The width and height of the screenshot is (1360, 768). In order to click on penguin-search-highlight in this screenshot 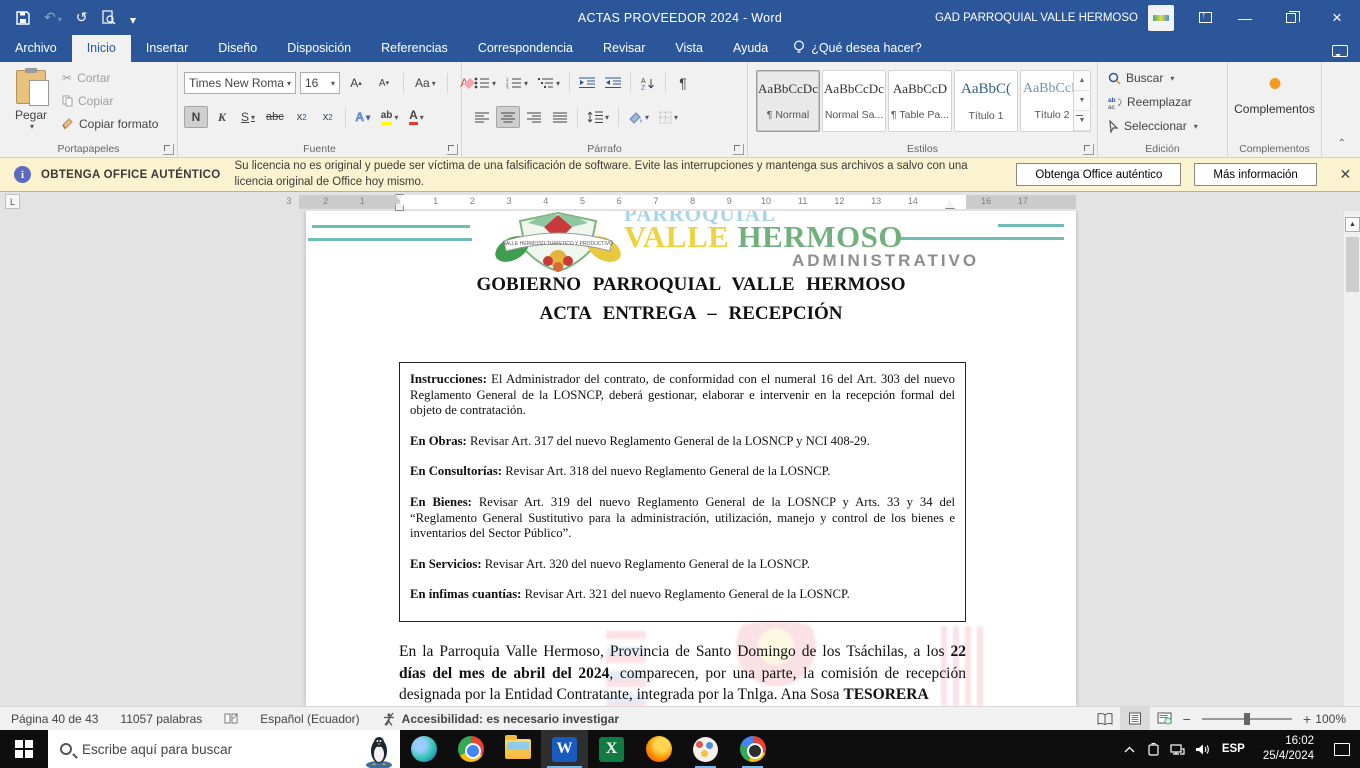, I will do `click(379, 751)`.